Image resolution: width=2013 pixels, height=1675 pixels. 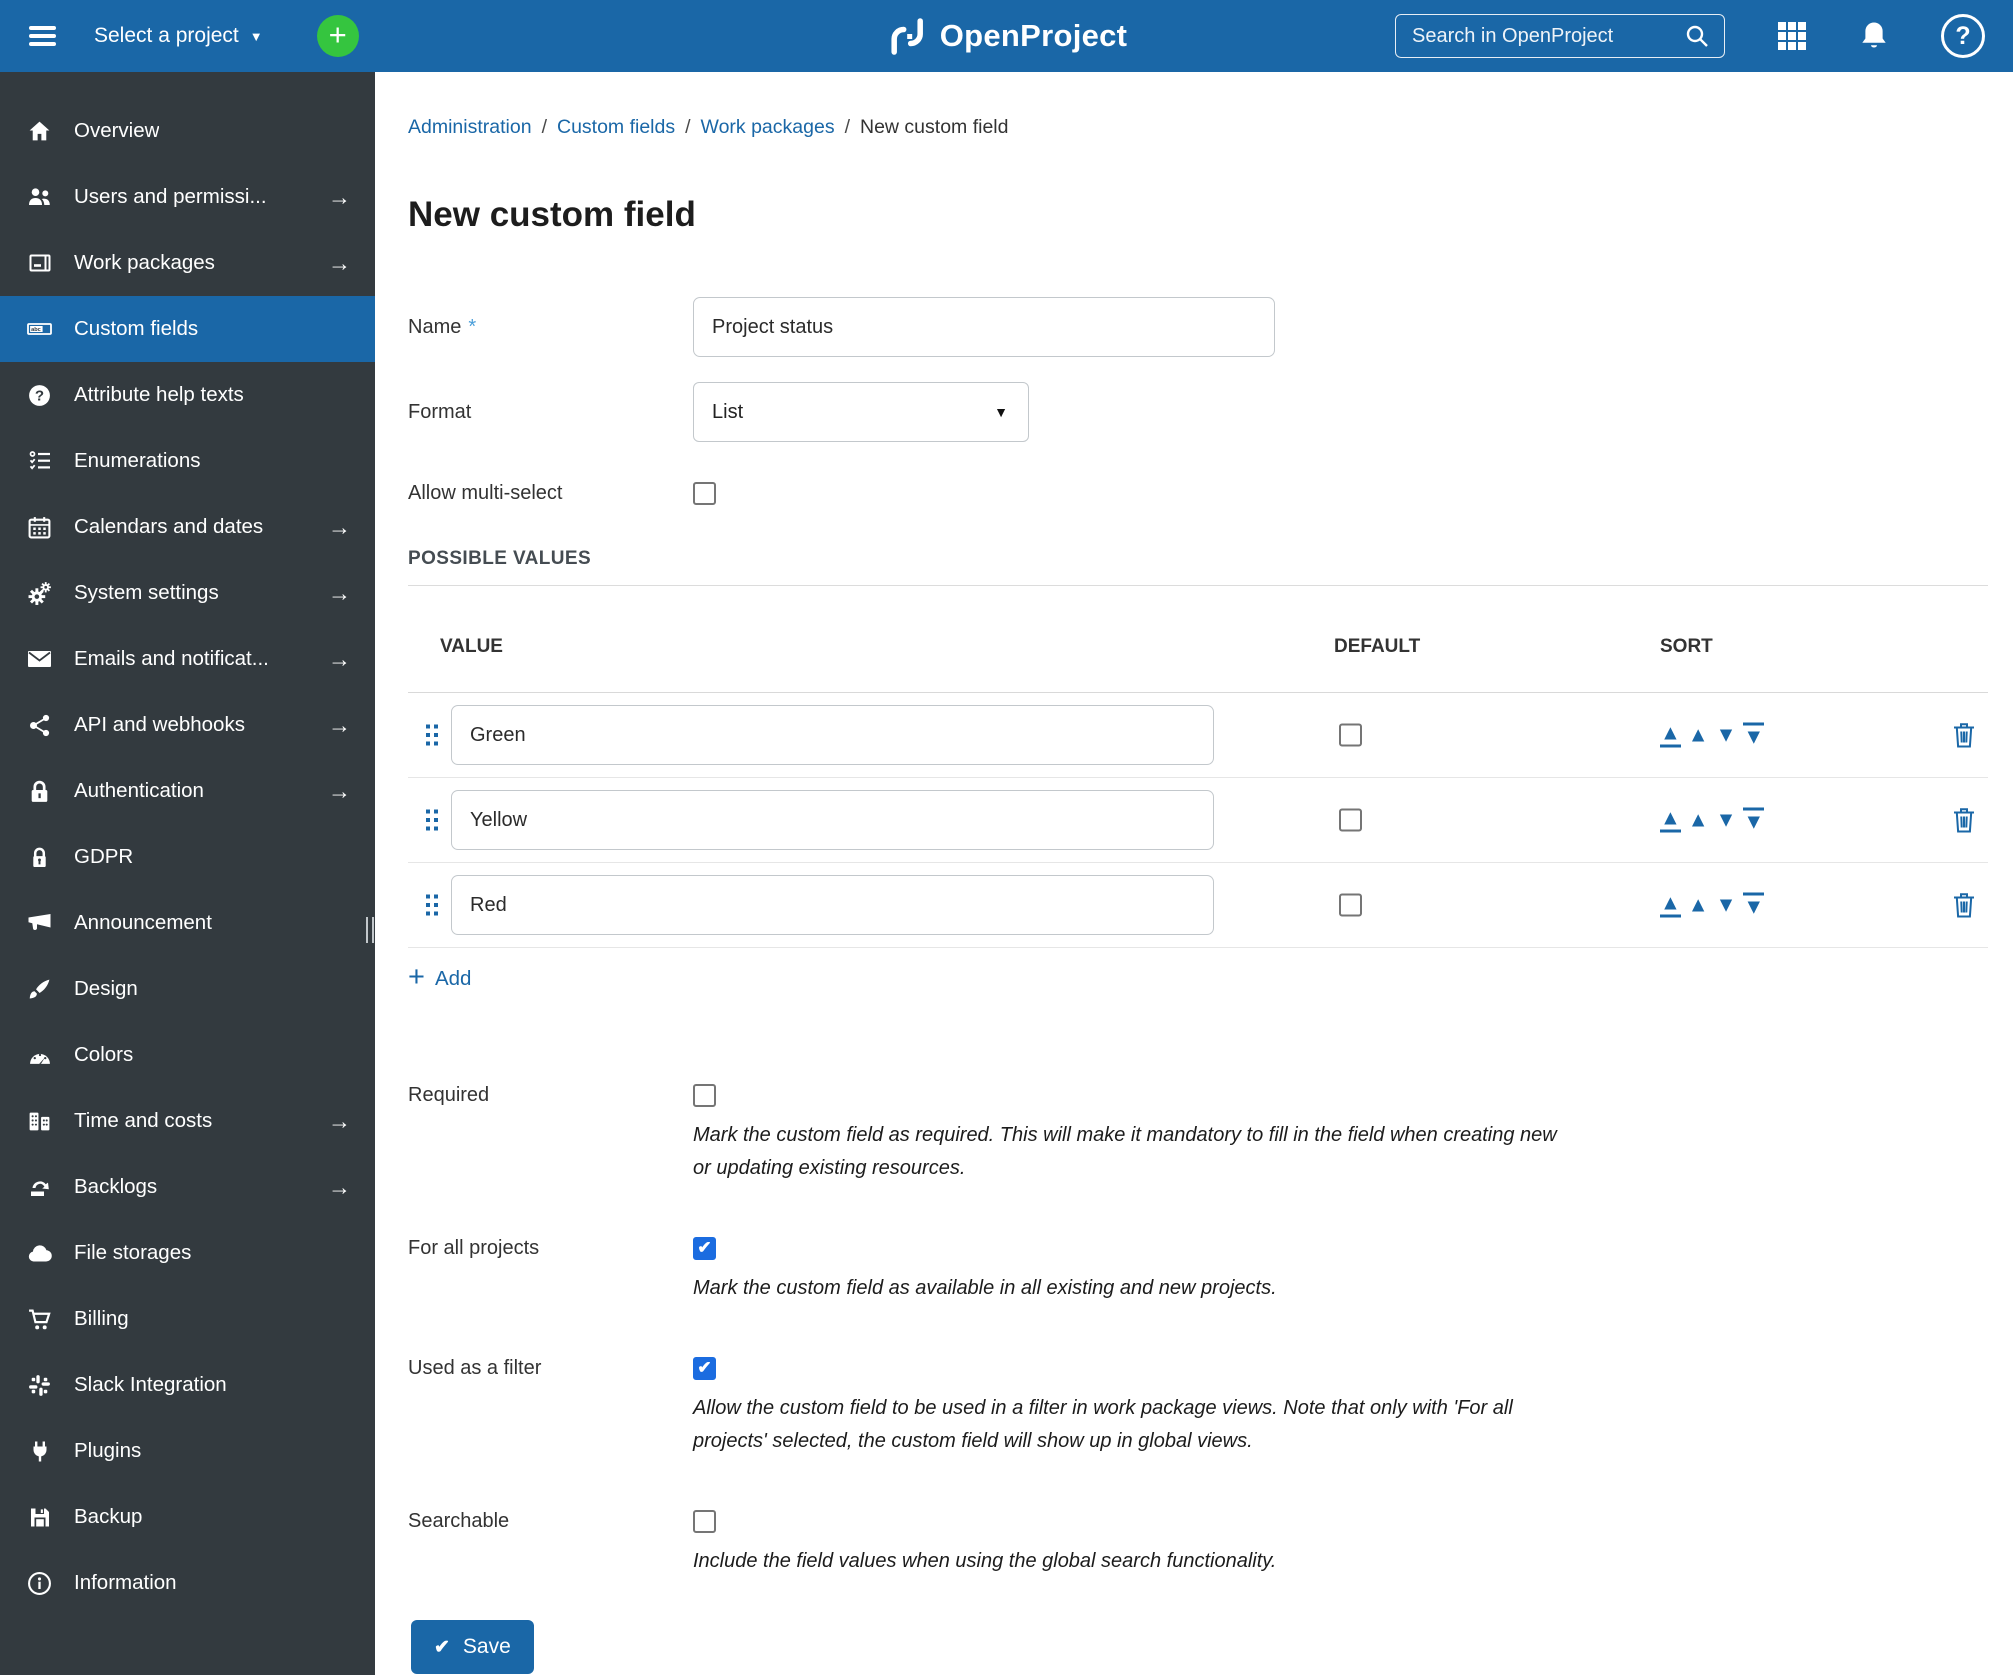 I want to click on name-field-row: Name *, so click(x=1198, y=327).